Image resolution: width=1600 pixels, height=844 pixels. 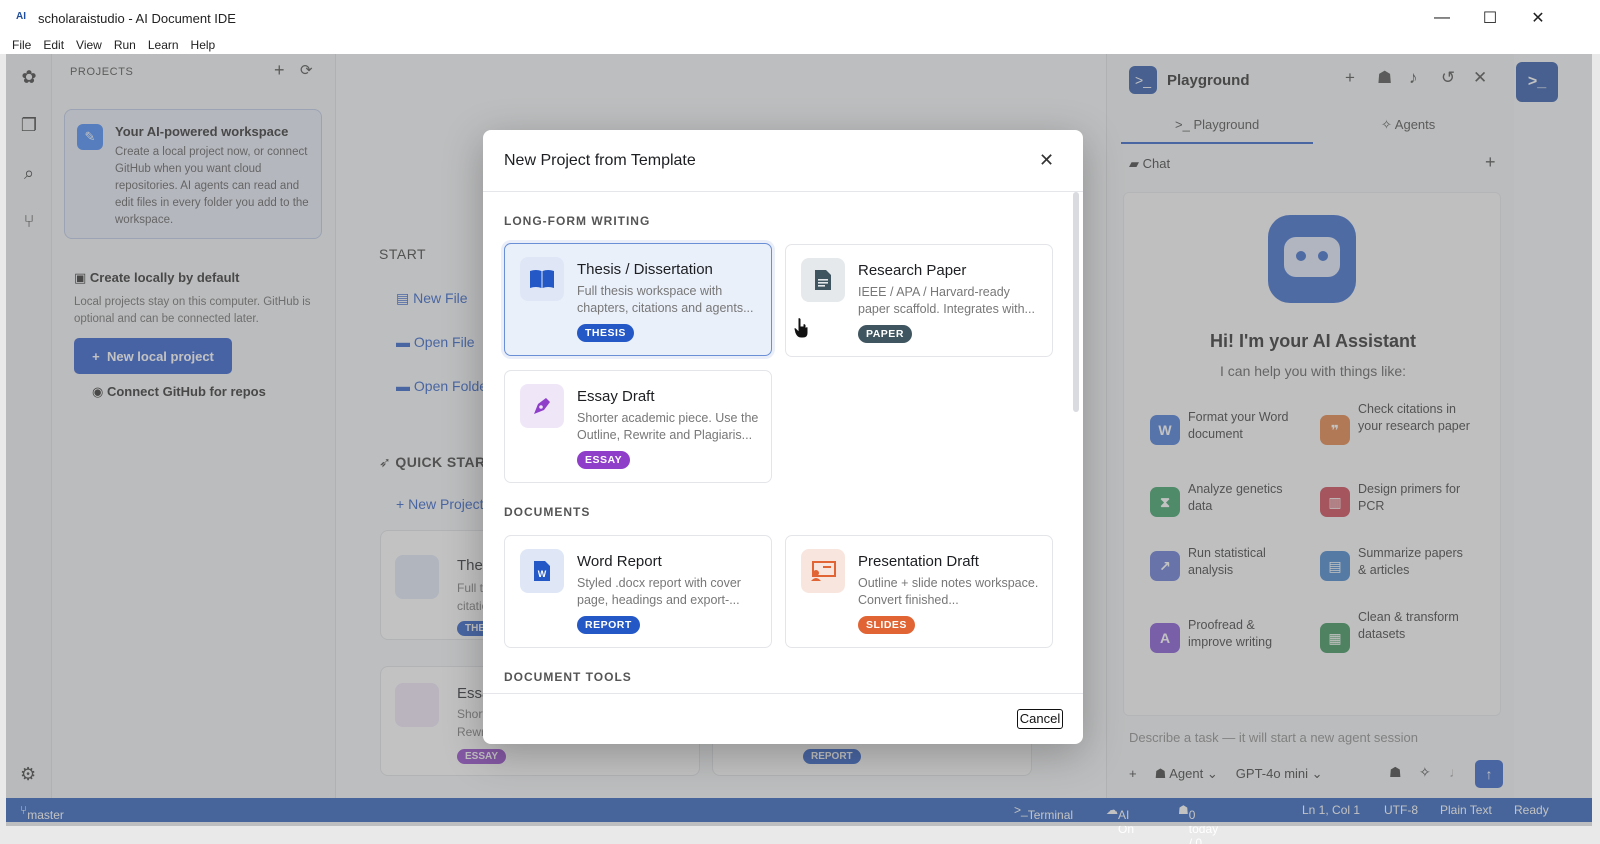 I want to click on dialog-divider, so click(x=783, y=191).